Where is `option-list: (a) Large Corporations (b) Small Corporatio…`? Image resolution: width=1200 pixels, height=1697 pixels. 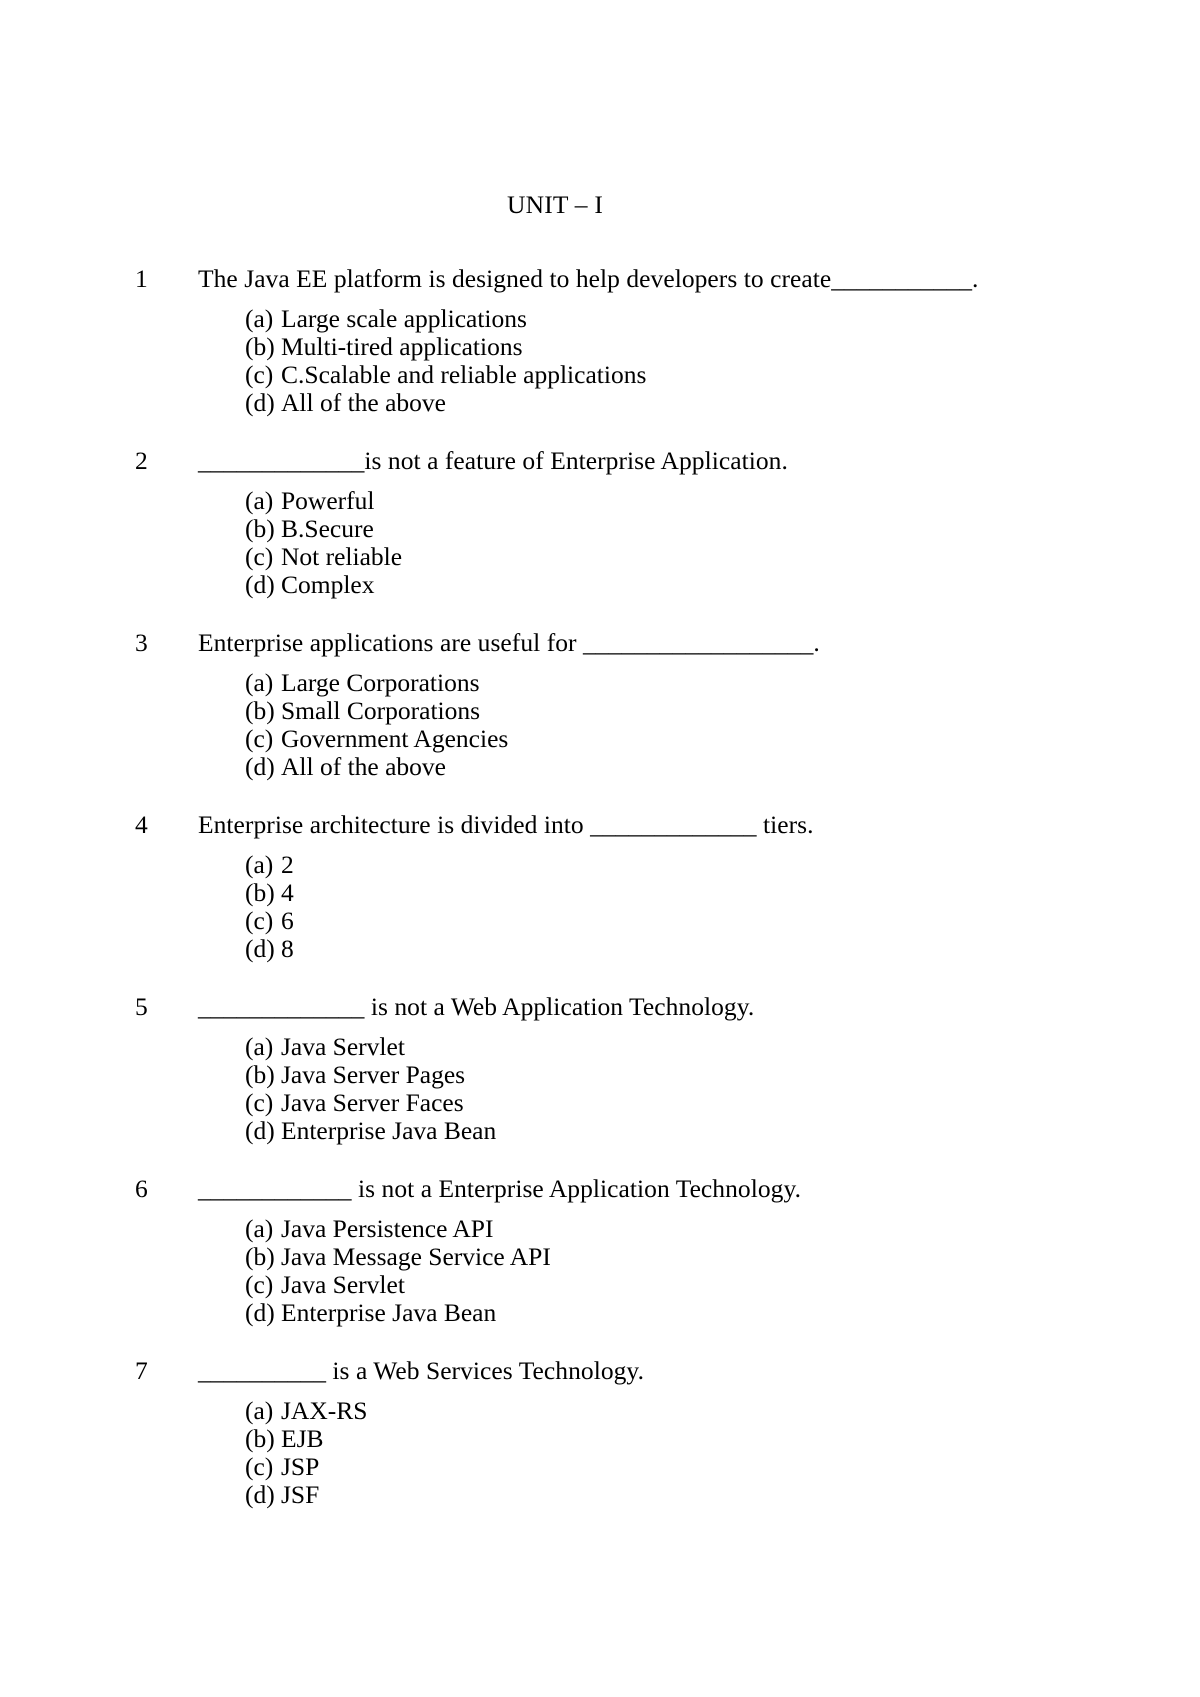
option-list: (a) Large Corporations (b) Small Corporatio… is located at coordinates (600, 725).